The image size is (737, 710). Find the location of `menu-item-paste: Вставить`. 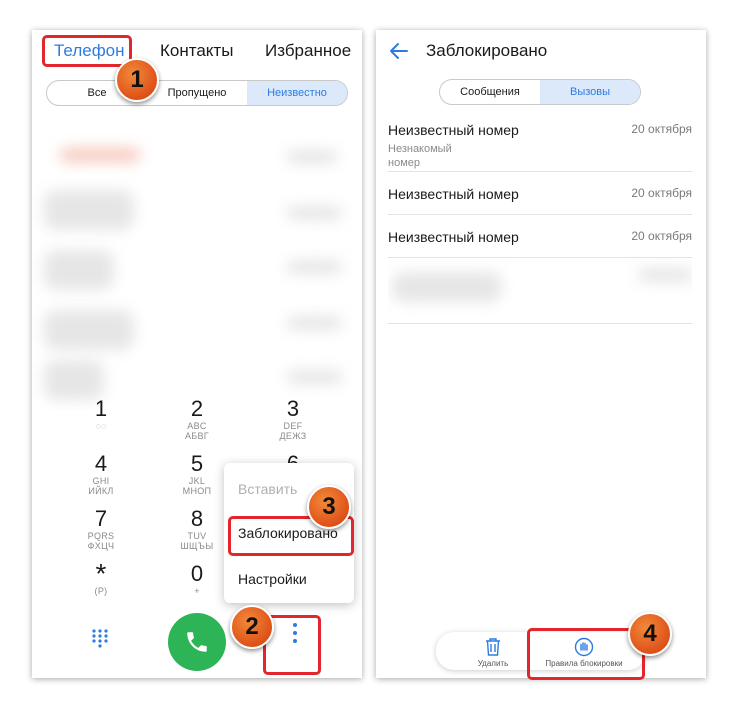

menu-item-paste: Вставить is located at coordinates (267, 489).